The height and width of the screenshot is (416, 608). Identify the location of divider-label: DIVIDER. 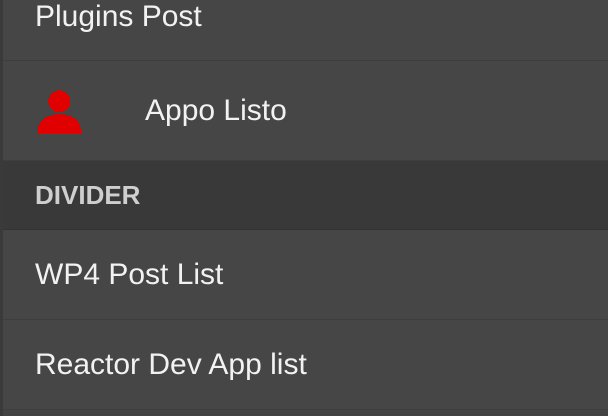
(88, 194).